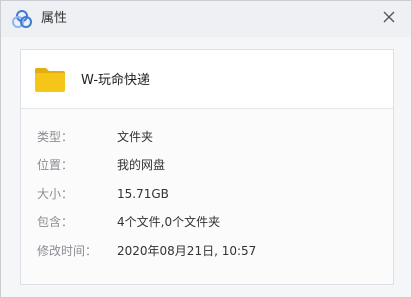 This screenshot has width=412, height=298. What do you see at coordinates (169, 222) in the screenshot?
I see `property-value: 4个文件,0个文件夹` at bounding box center [169, 222].